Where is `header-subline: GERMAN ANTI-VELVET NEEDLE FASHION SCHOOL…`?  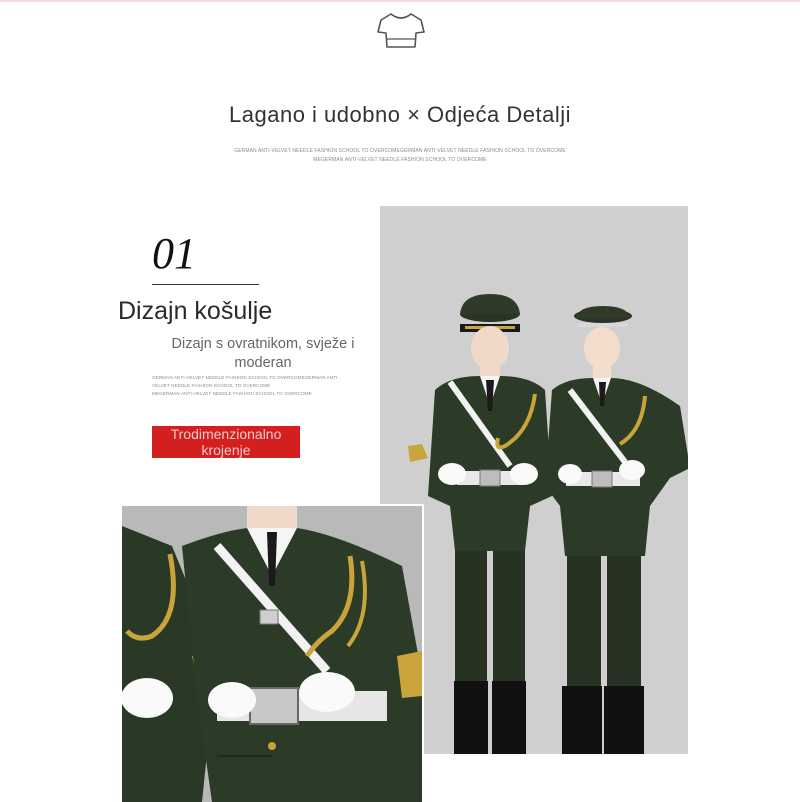 header-subline: GERMAN ANTI-VELVET NEEDLE FASHION SCHOOL… is located at coordinates (400, 151).